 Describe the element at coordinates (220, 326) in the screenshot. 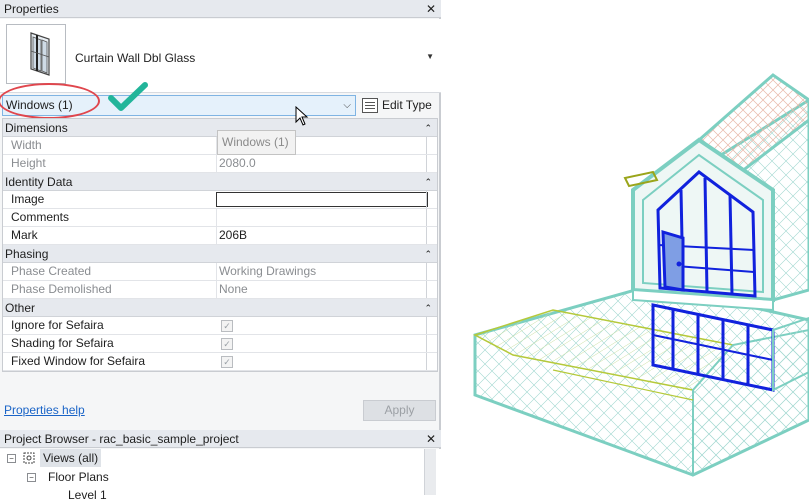

I see `property-row-ignore-sefaira: Ignore for Sefaira ✓` at that location.